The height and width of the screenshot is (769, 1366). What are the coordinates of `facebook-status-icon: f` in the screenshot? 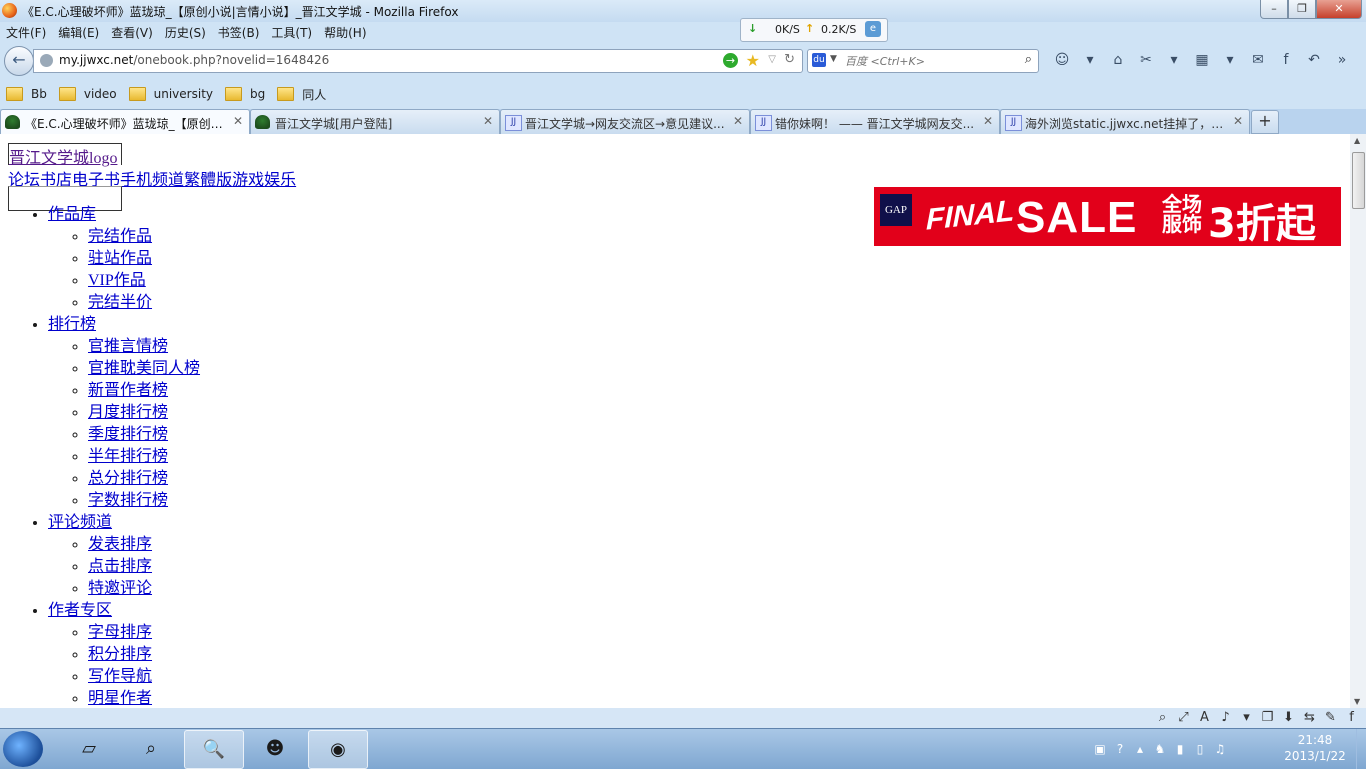 It's located at (1351, 717).